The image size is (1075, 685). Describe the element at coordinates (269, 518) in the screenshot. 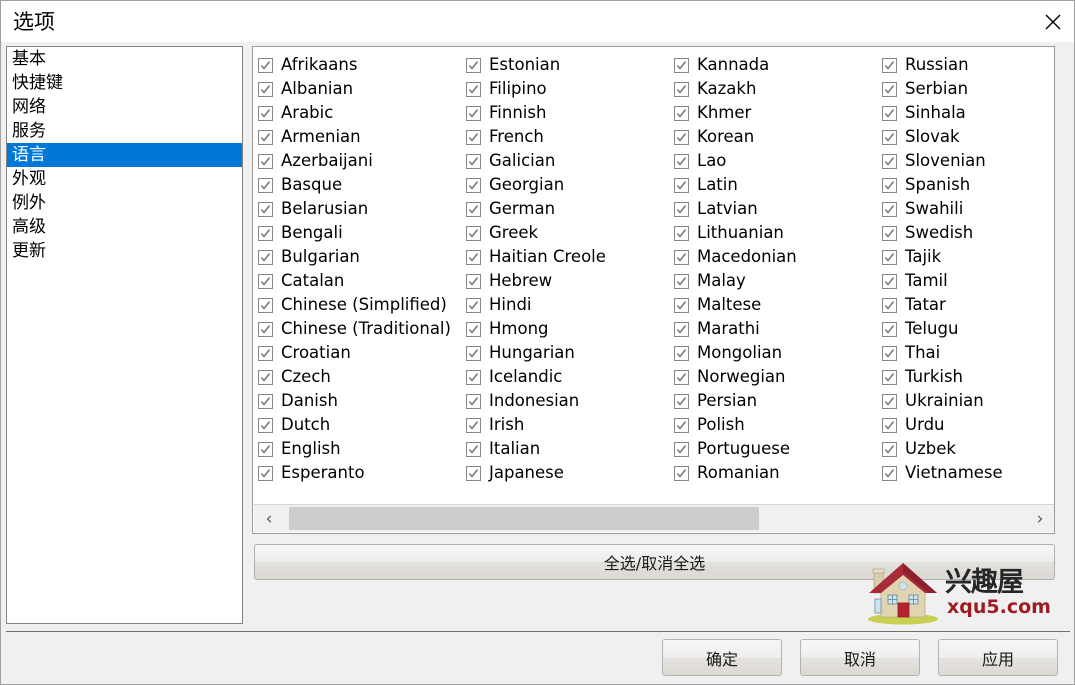

I see `scroll-left-arrow-icon: ‹` at that location.